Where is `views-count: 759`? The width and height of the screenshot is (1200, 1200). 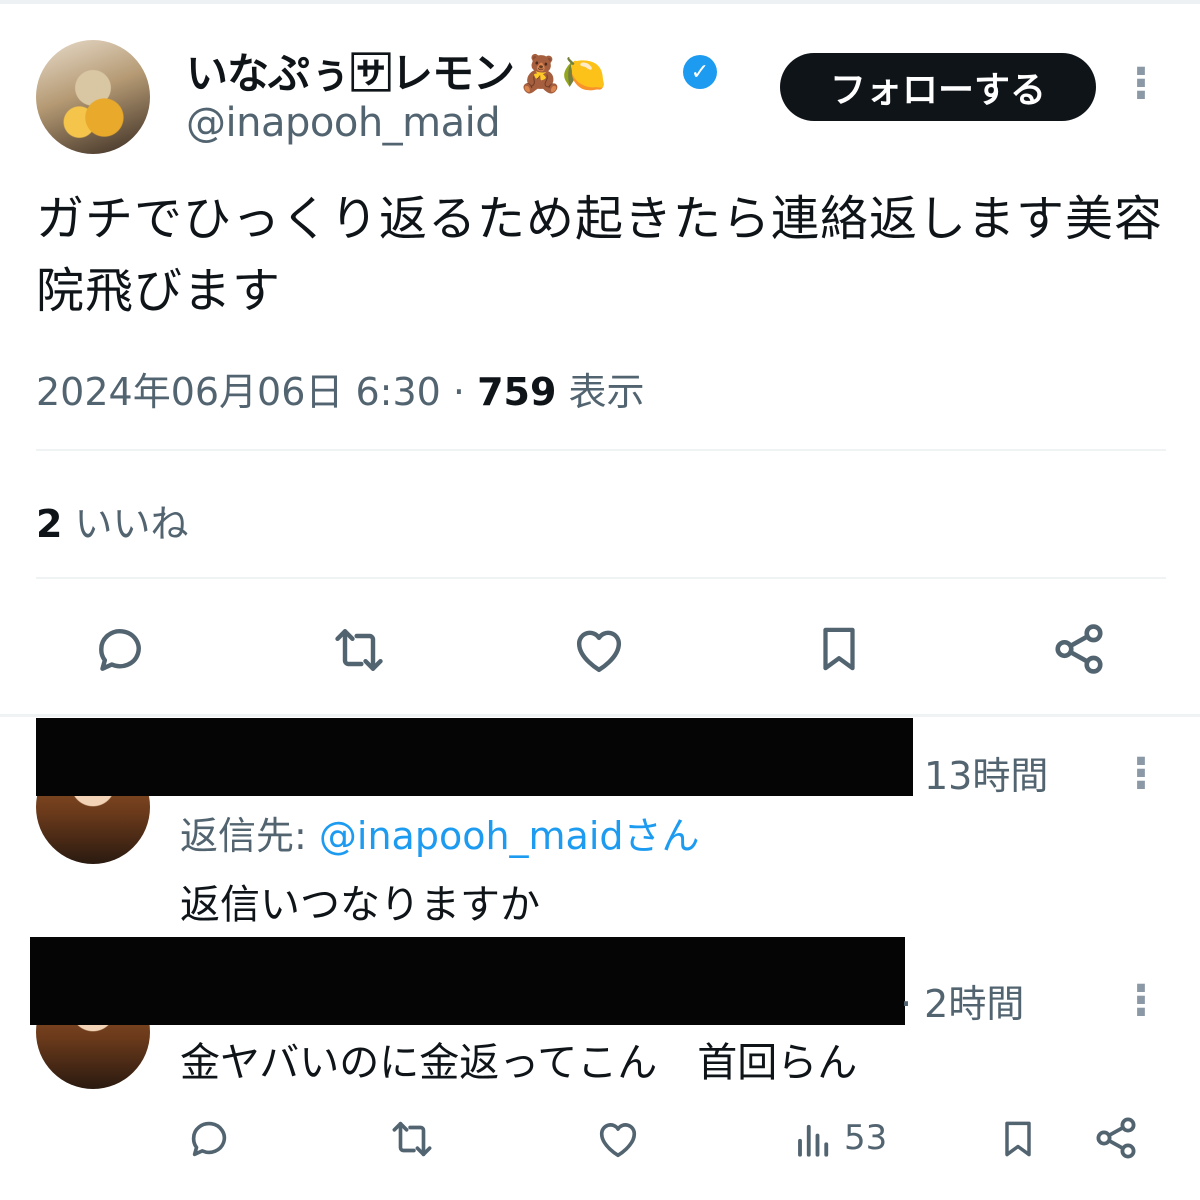
views-count: 759 is located at coordinates (517, 392).